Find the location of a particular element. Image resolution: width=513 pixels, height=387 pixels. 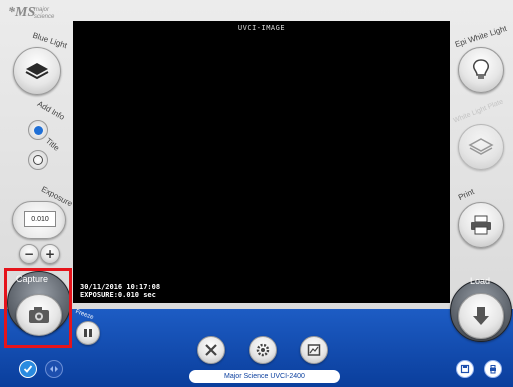

freeze-button is located at coordinates (88, 333).